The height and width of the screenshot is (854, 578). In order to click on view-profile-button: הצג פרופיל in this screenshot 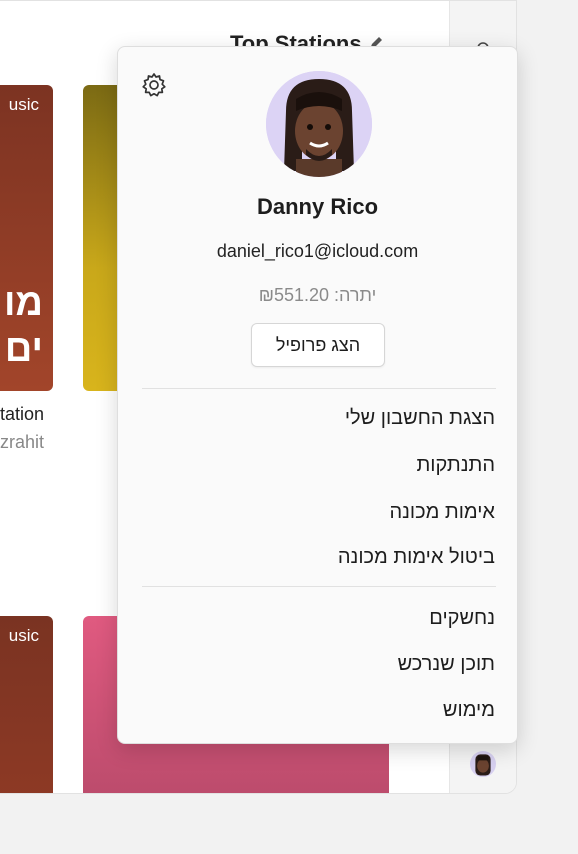, I will do `click(318, 345)`.